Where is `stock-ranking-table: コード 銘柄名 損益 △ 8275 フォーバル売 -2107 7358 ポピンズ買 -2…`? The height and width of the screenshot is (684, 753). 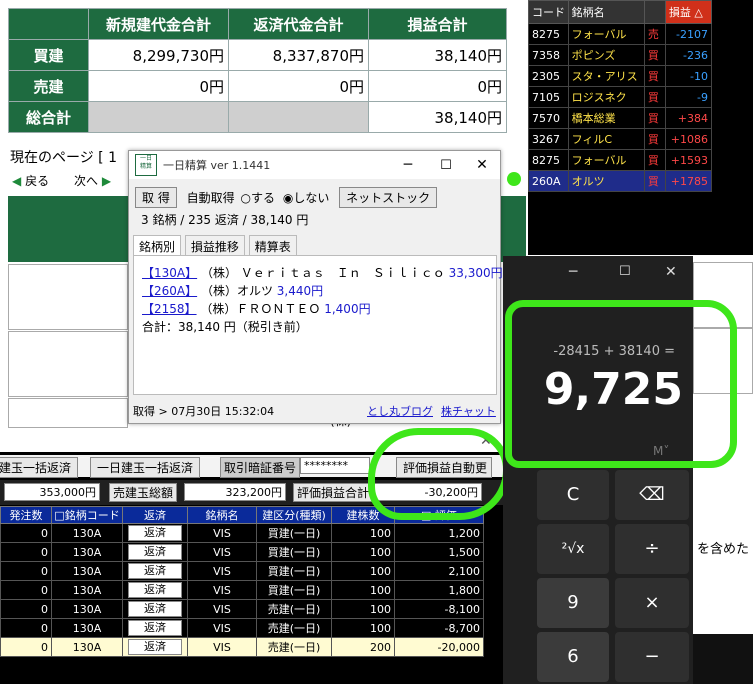
stock-ranking-table: コード 銘柄名 損益 △ 8275 フォーバル売 -2107 7358 ポピンズ買 -2… is located at coordinates (620, 96).